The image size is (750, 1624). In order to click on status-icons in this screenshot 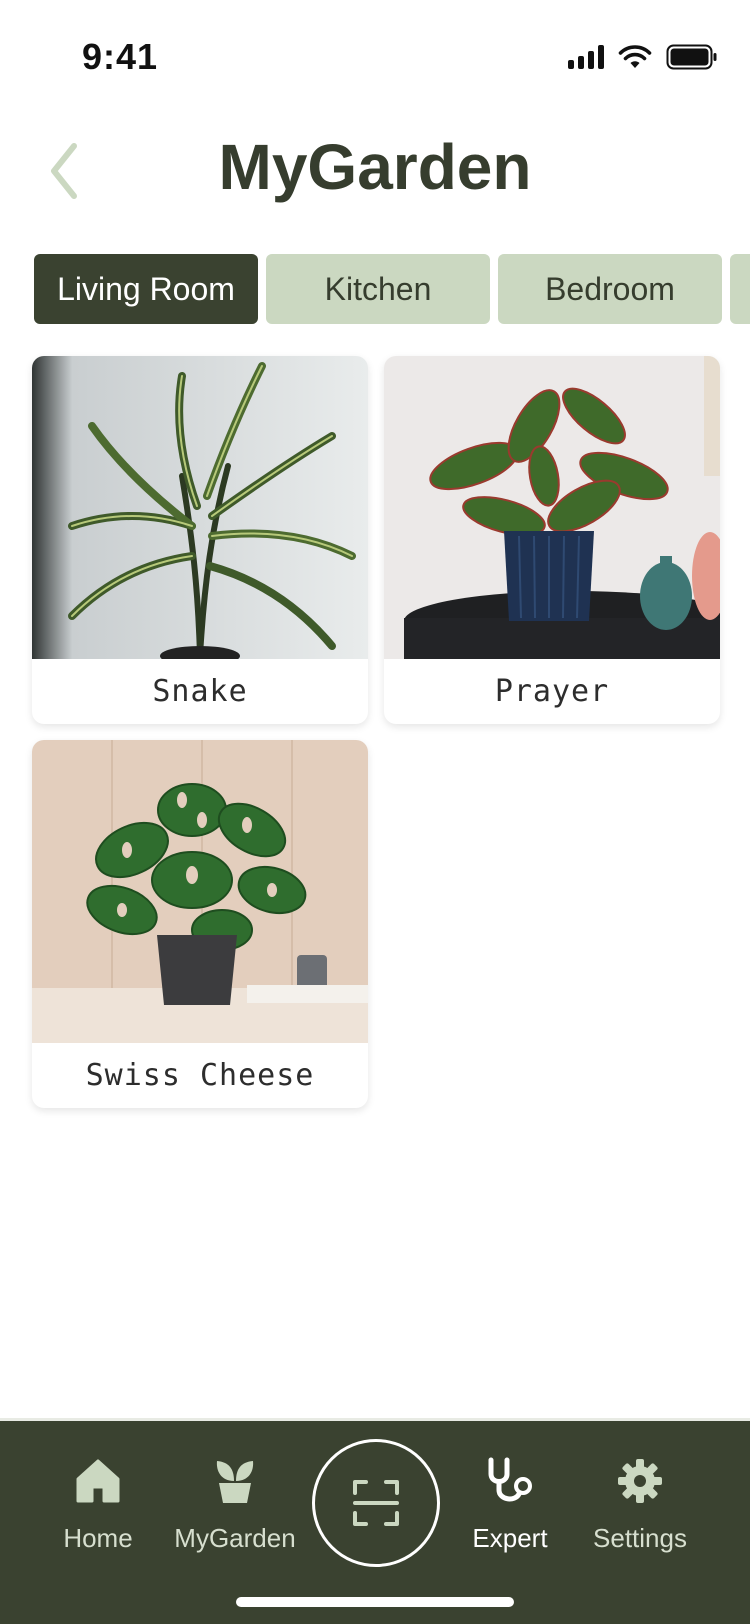, I will do `click(643, 57)`.